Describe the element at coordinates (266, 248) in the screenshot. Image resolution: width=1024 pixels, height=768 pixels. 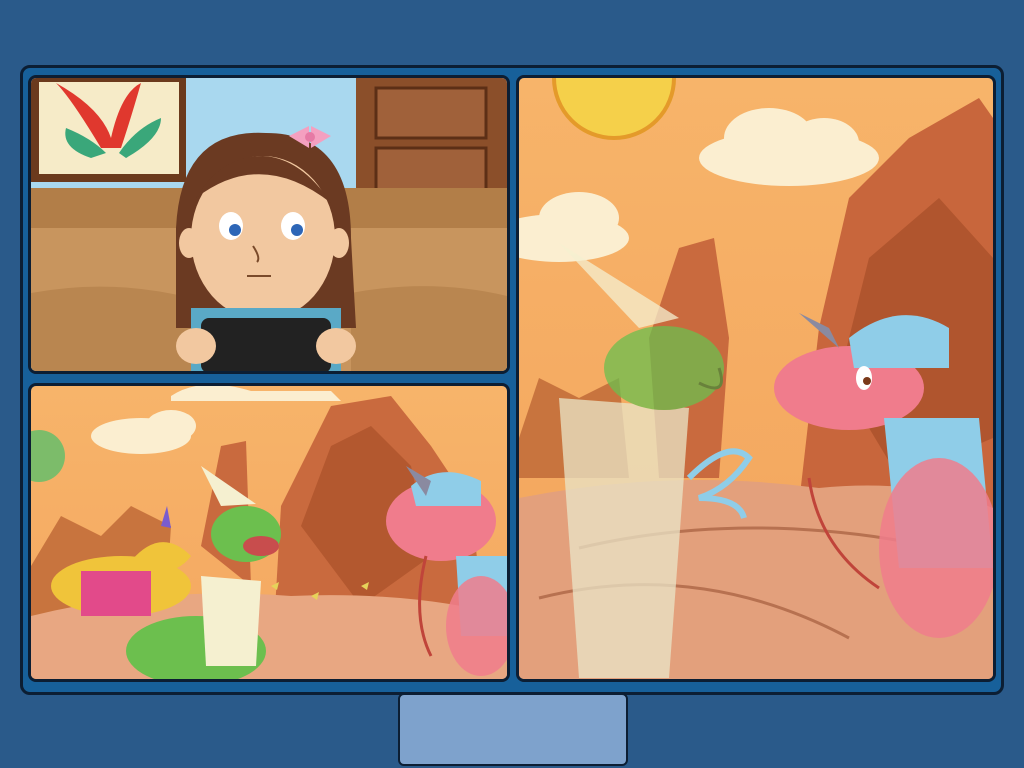
I see `girl-character` at that location.